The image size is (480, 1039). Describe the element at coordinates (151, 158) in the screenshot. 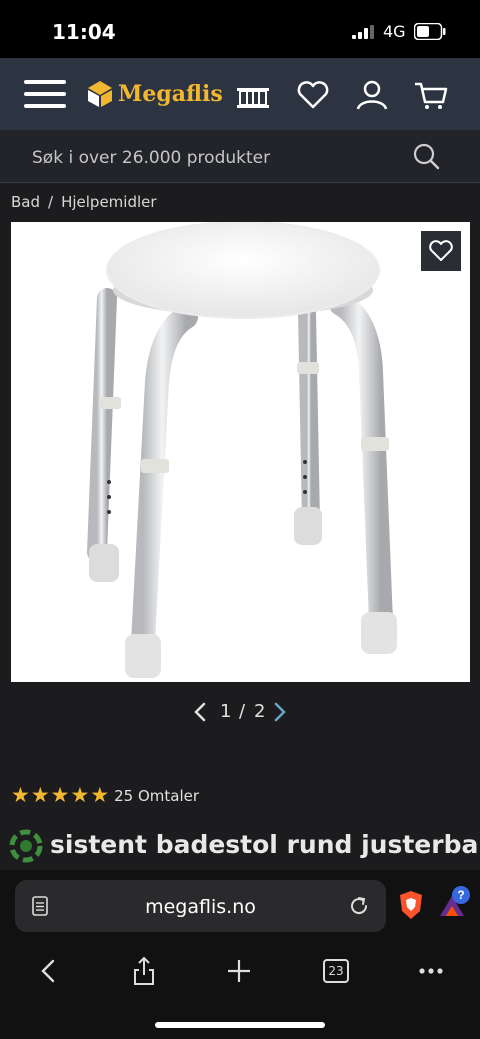

I see `search-input: Søk i over 26.000 produkter` at that location.